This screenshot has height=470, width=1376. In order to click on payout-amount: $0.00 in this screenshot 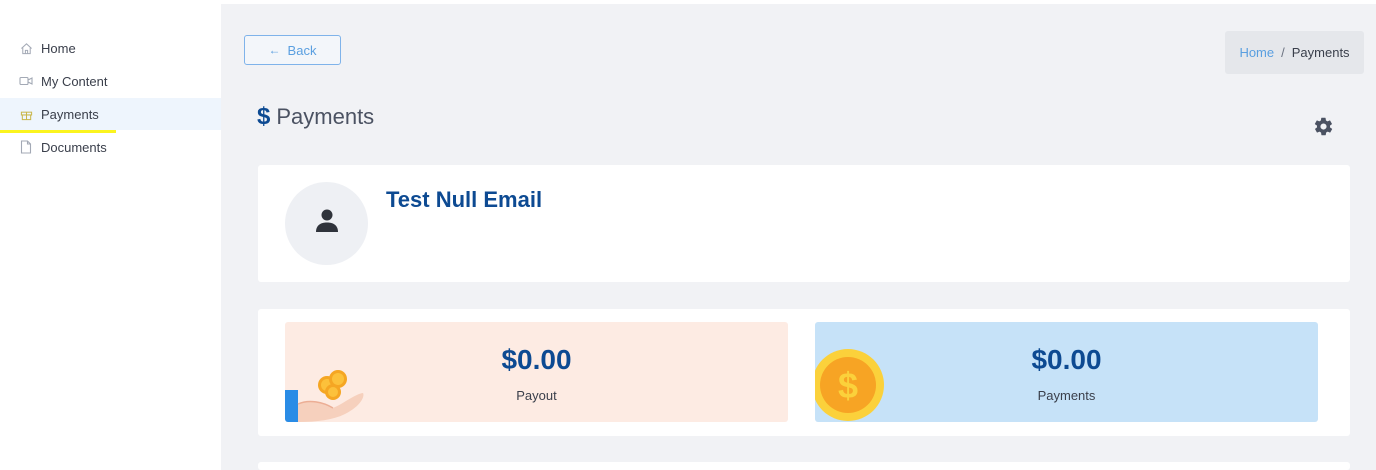, I will do `click(536, 359)`.